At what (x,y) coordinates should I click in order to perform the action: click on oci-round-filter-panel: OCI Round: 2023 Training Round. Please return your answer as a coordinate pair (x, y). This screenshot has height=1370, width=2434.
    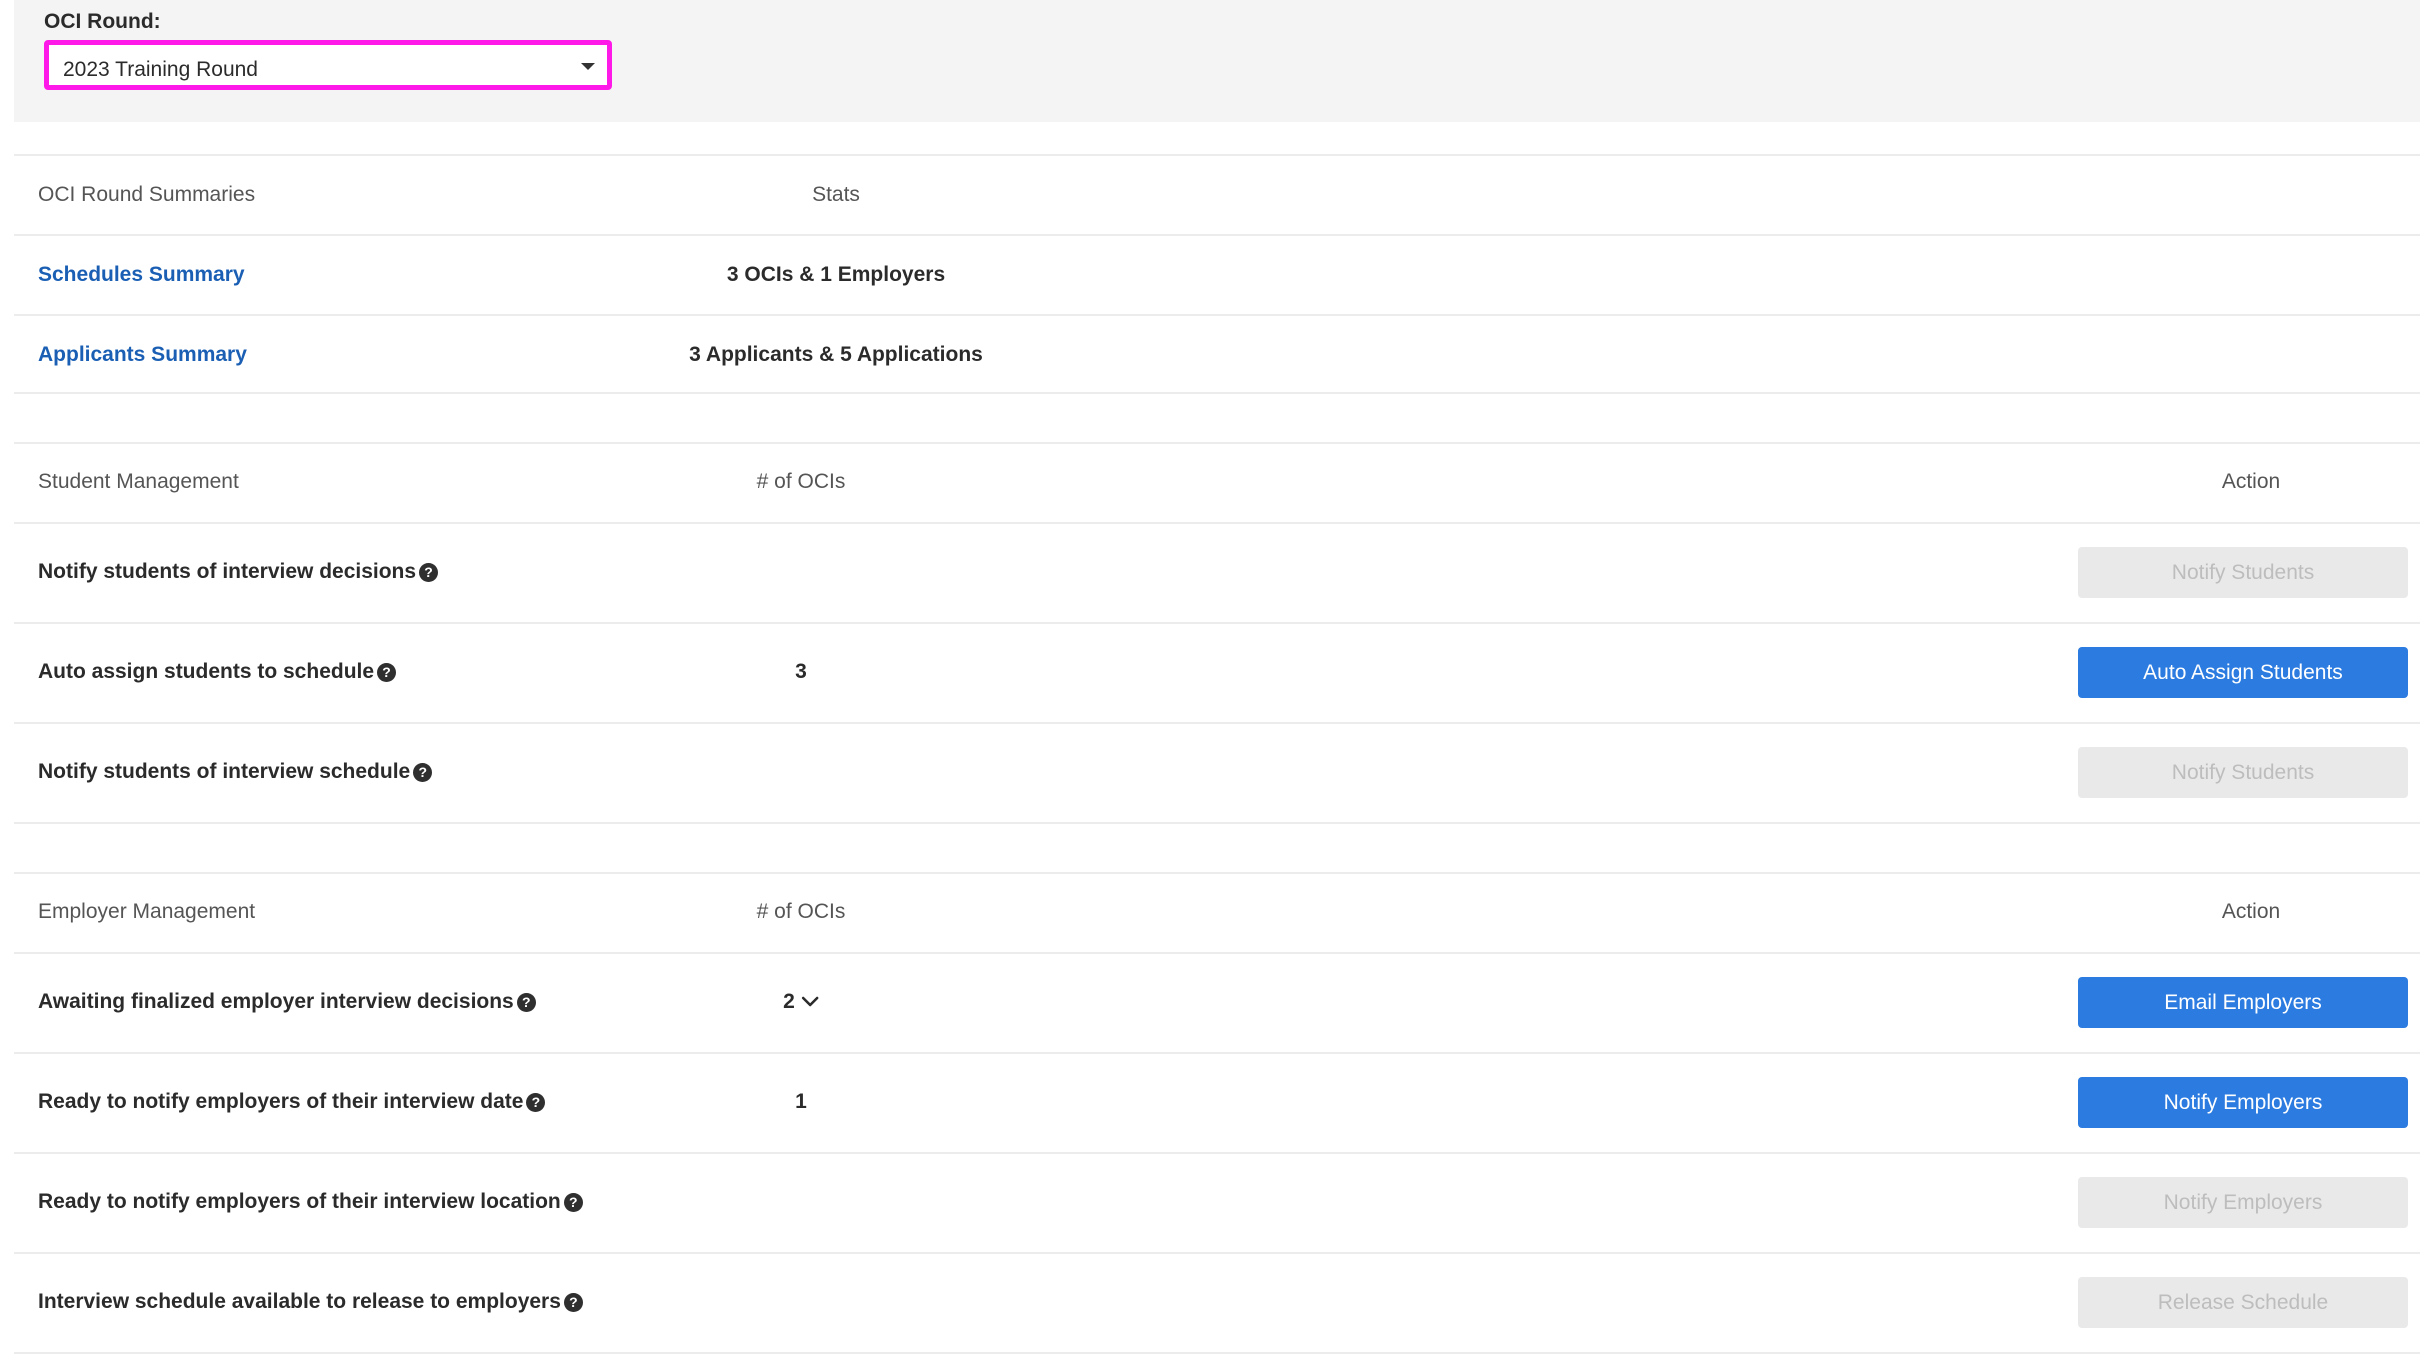
    Looking at the image, I should click on (1217, 61).